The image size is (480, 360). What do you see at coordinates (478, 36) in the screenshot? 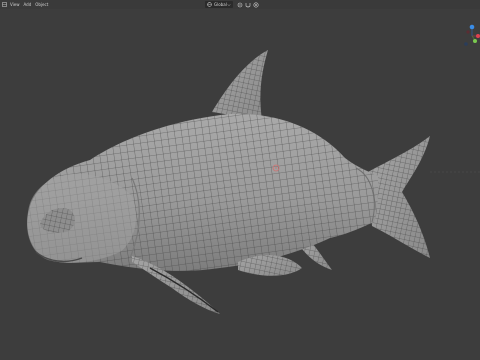
I see `x-axis-icon` at bounding box center [478, 36].